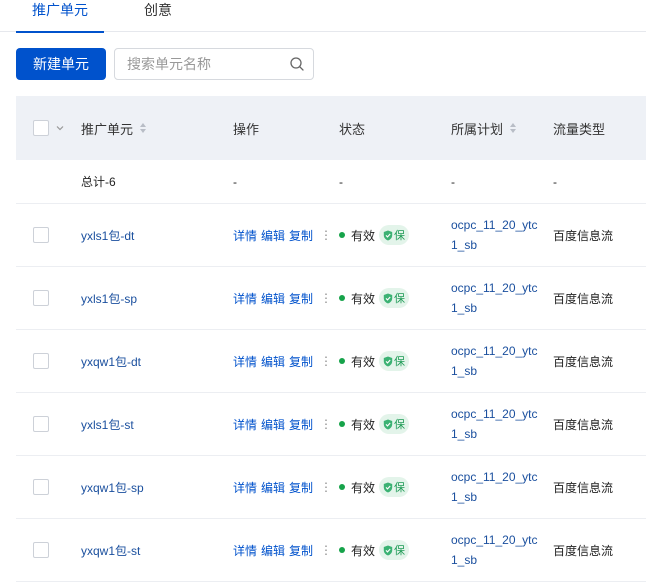  I want to click on unit-name-link: yxls1包-sp, so click(109, 298).